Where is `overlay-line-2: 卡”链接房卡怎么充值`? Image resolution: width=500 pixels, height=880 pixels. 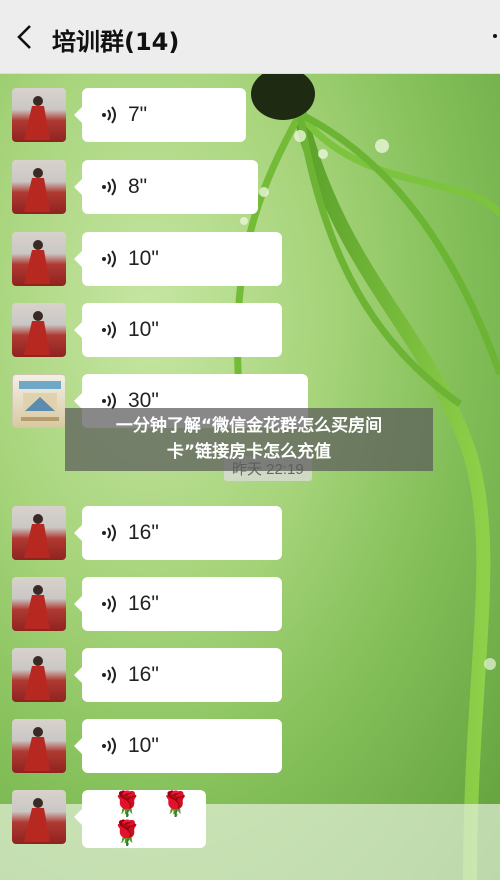
overlay-line-2: 卡”链接房卡怎么充值 is located at coordinates (249, 452).